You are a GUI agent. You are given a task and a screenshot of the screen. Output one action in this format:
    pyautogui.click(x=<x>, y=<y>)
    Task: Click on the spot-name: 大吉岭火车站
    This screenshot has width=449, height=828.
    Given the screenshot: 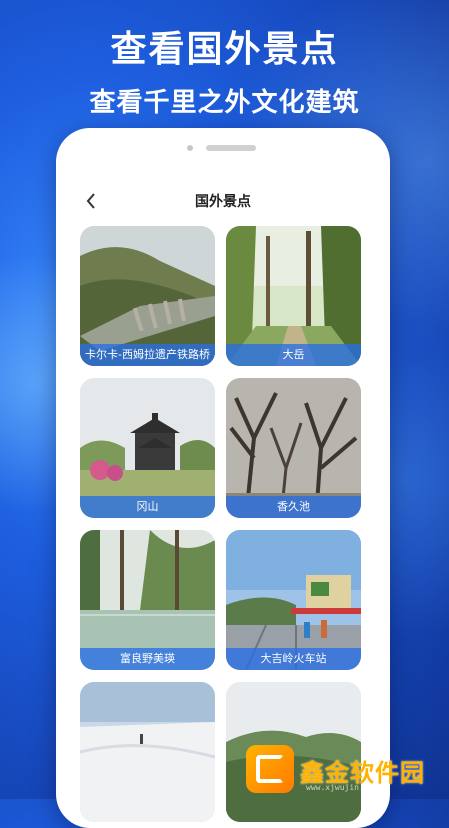 What is the action you would take?
    pyautogui.click(x=293, y=659)
    